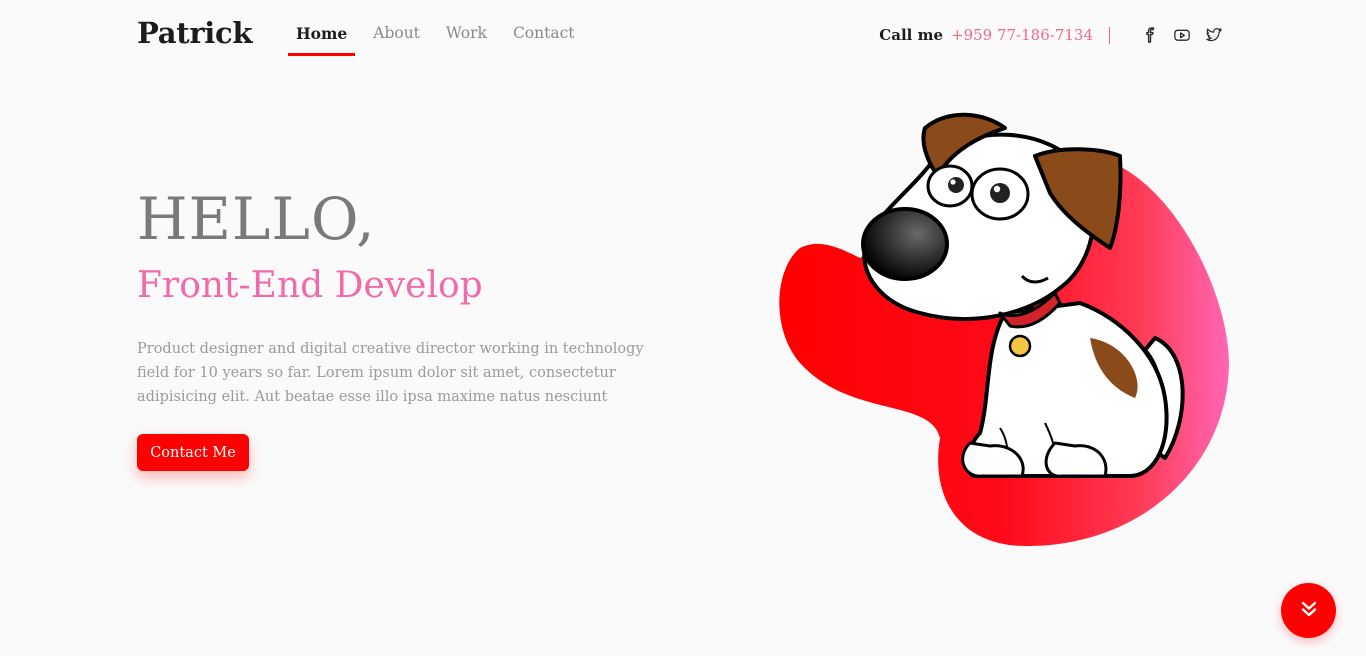  I want to click on scroll-down-button, so click(1308, 610).